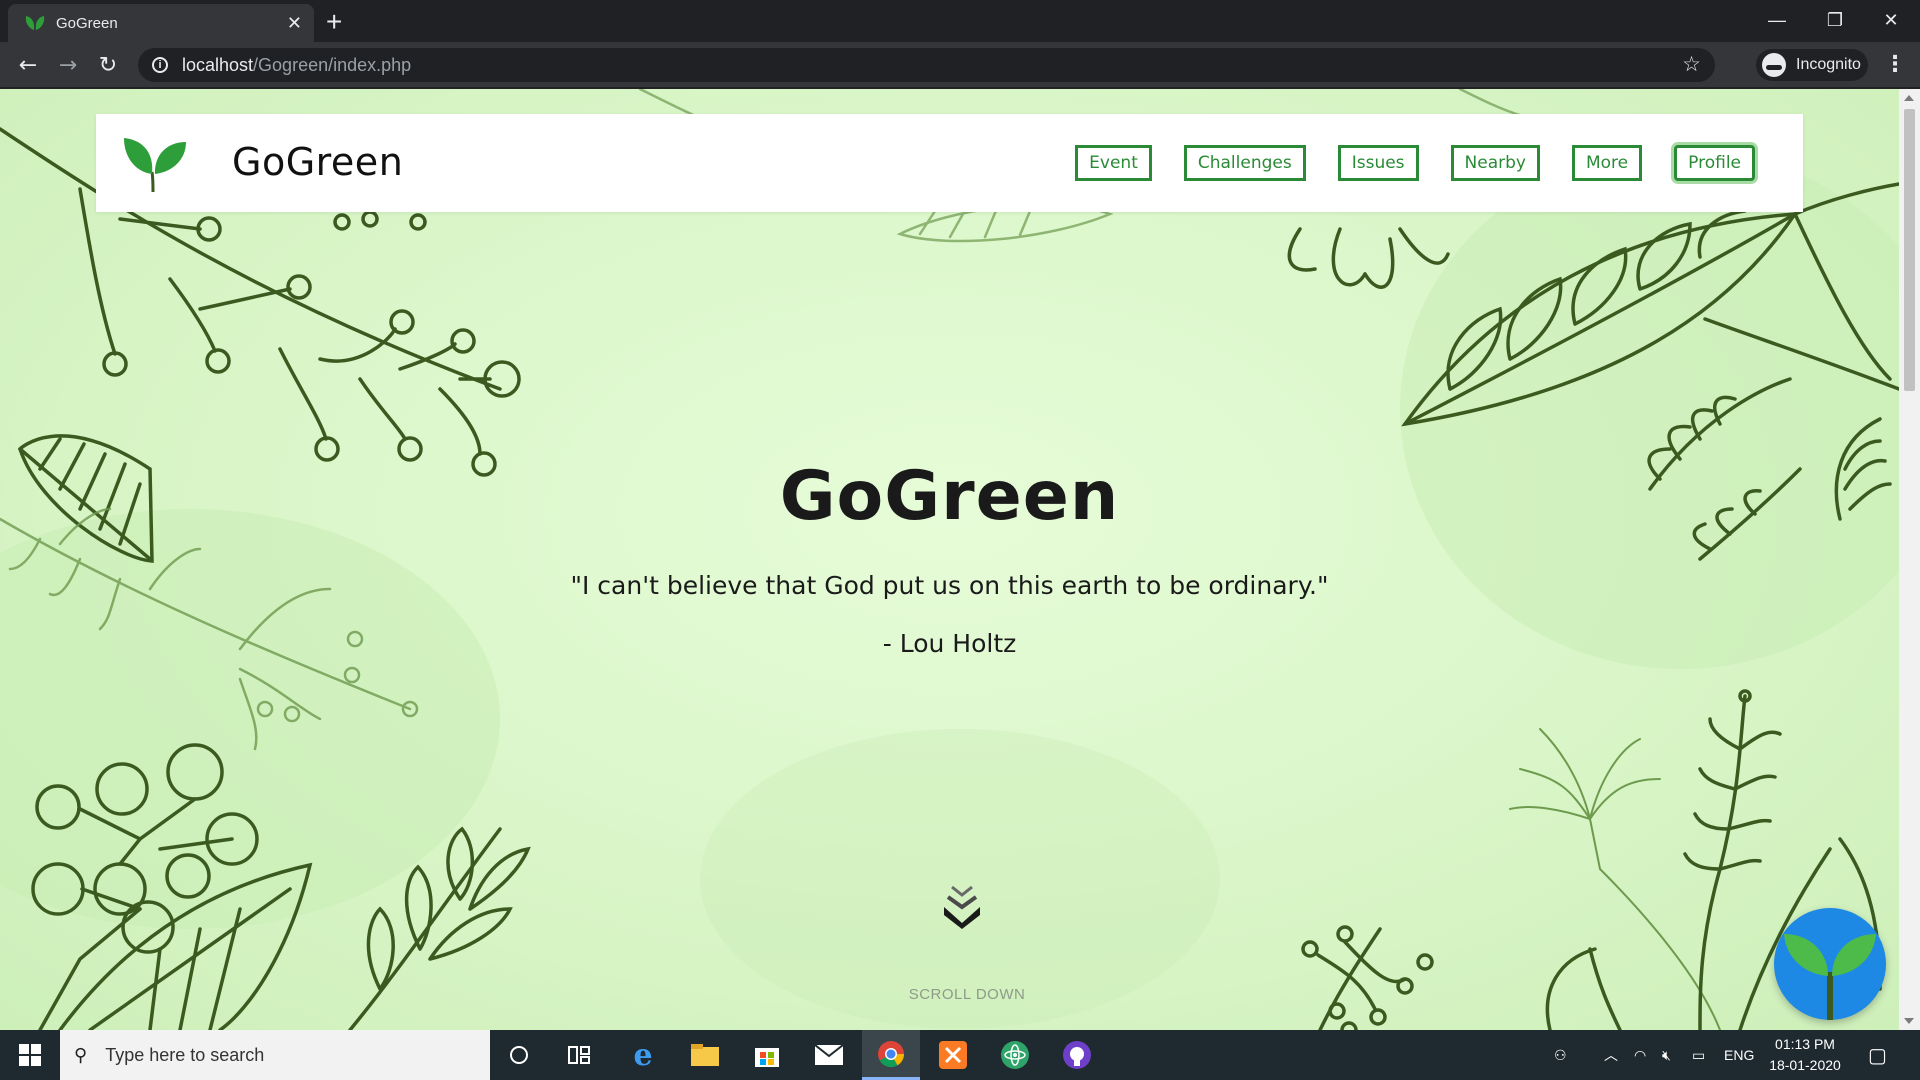 The image size is (1920, 1080). Describe the element at coordinates (218, 64) in the screenshot. I see `url-host: localhost` at that location.